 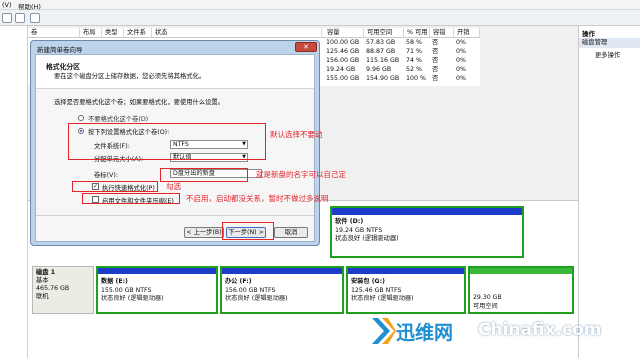 What do you see at coordinates (306, 47) in the screenshot?
I see `close-icon: ✕` at bounding box center [306, 47].